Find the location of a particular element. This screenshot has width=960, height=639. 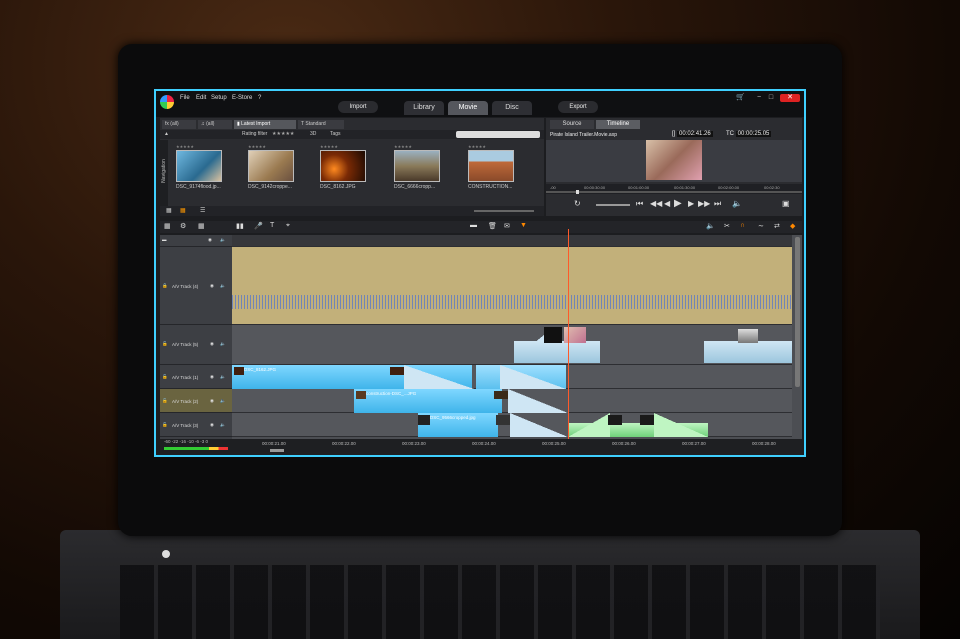

navigation-sidebar: Navigation is located at coordinates (164, 173).